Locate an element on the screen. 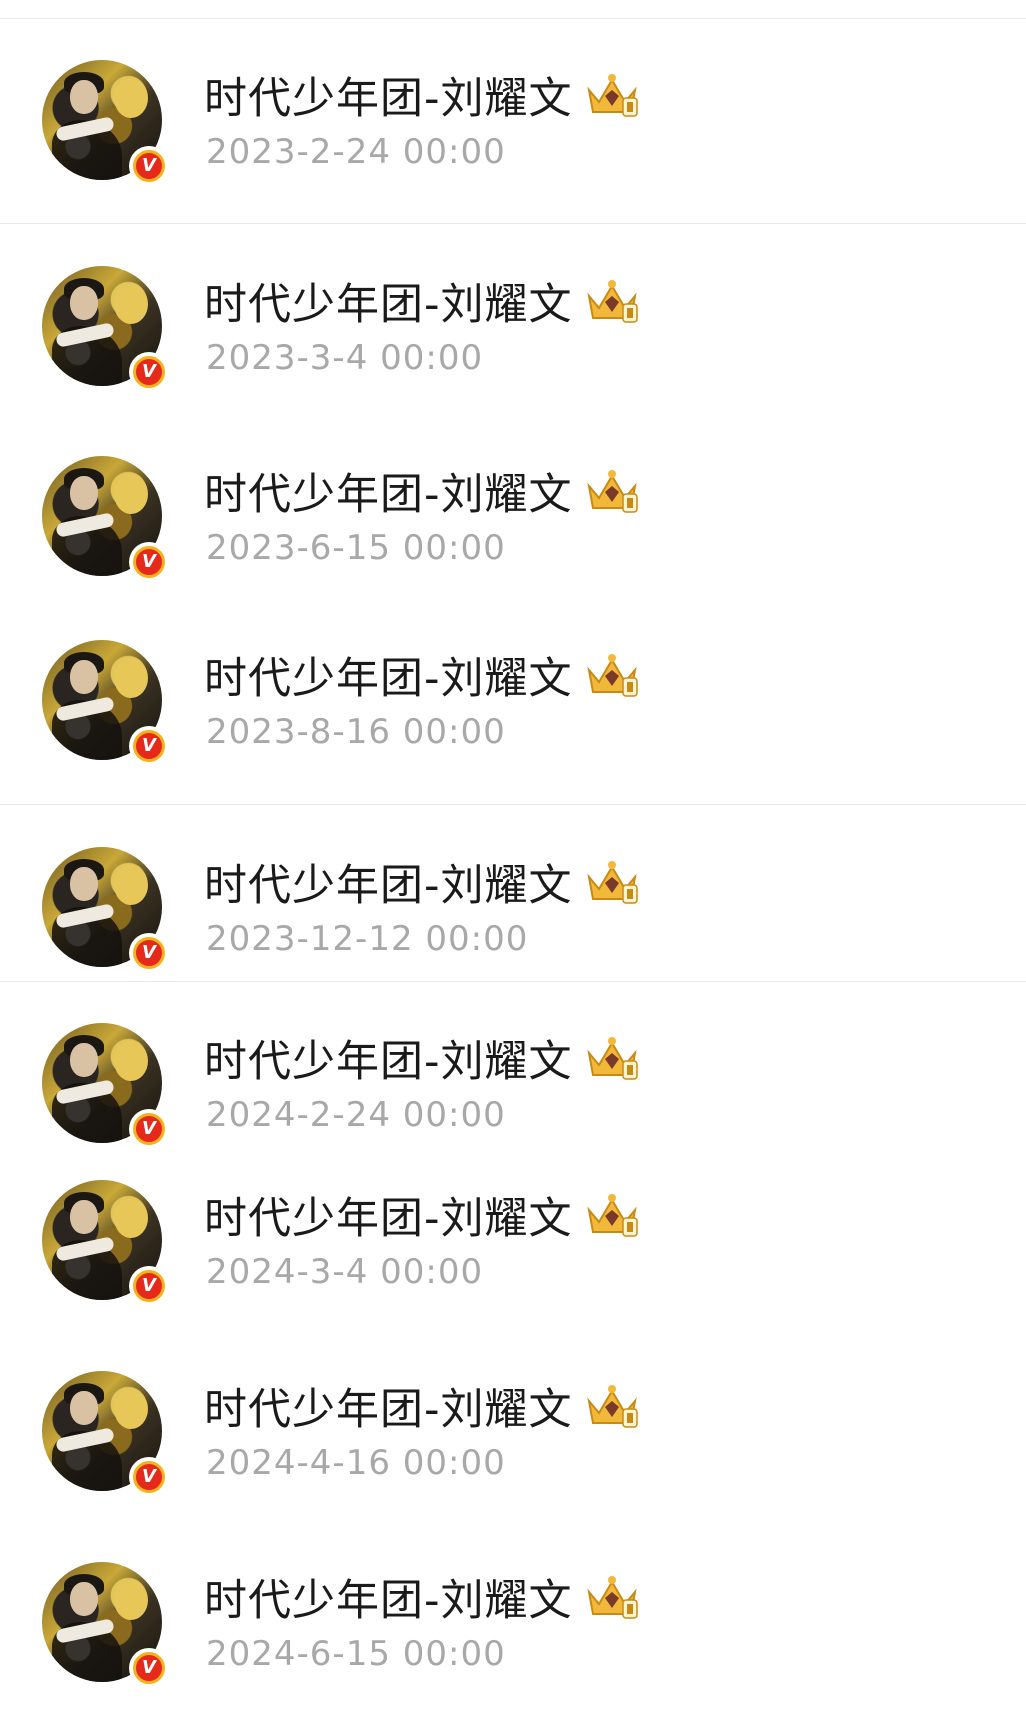  post-timestamp: 2023-3-4 00:00 is located at coordinates (345, 358).